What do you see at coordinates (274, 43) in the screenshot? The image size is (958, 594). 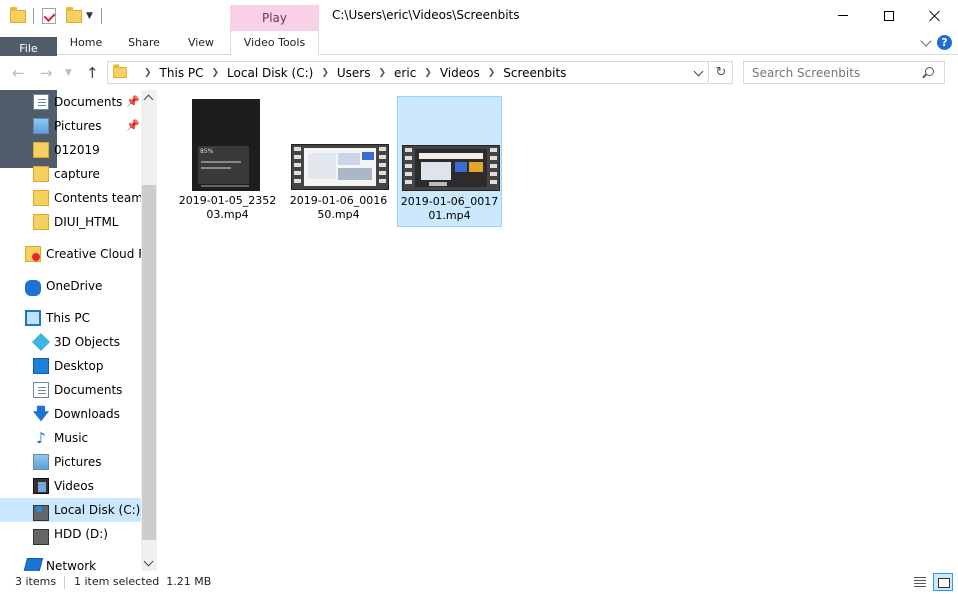 I see `tab-video-tools: Video Tools` at bounding box center [274, 43].